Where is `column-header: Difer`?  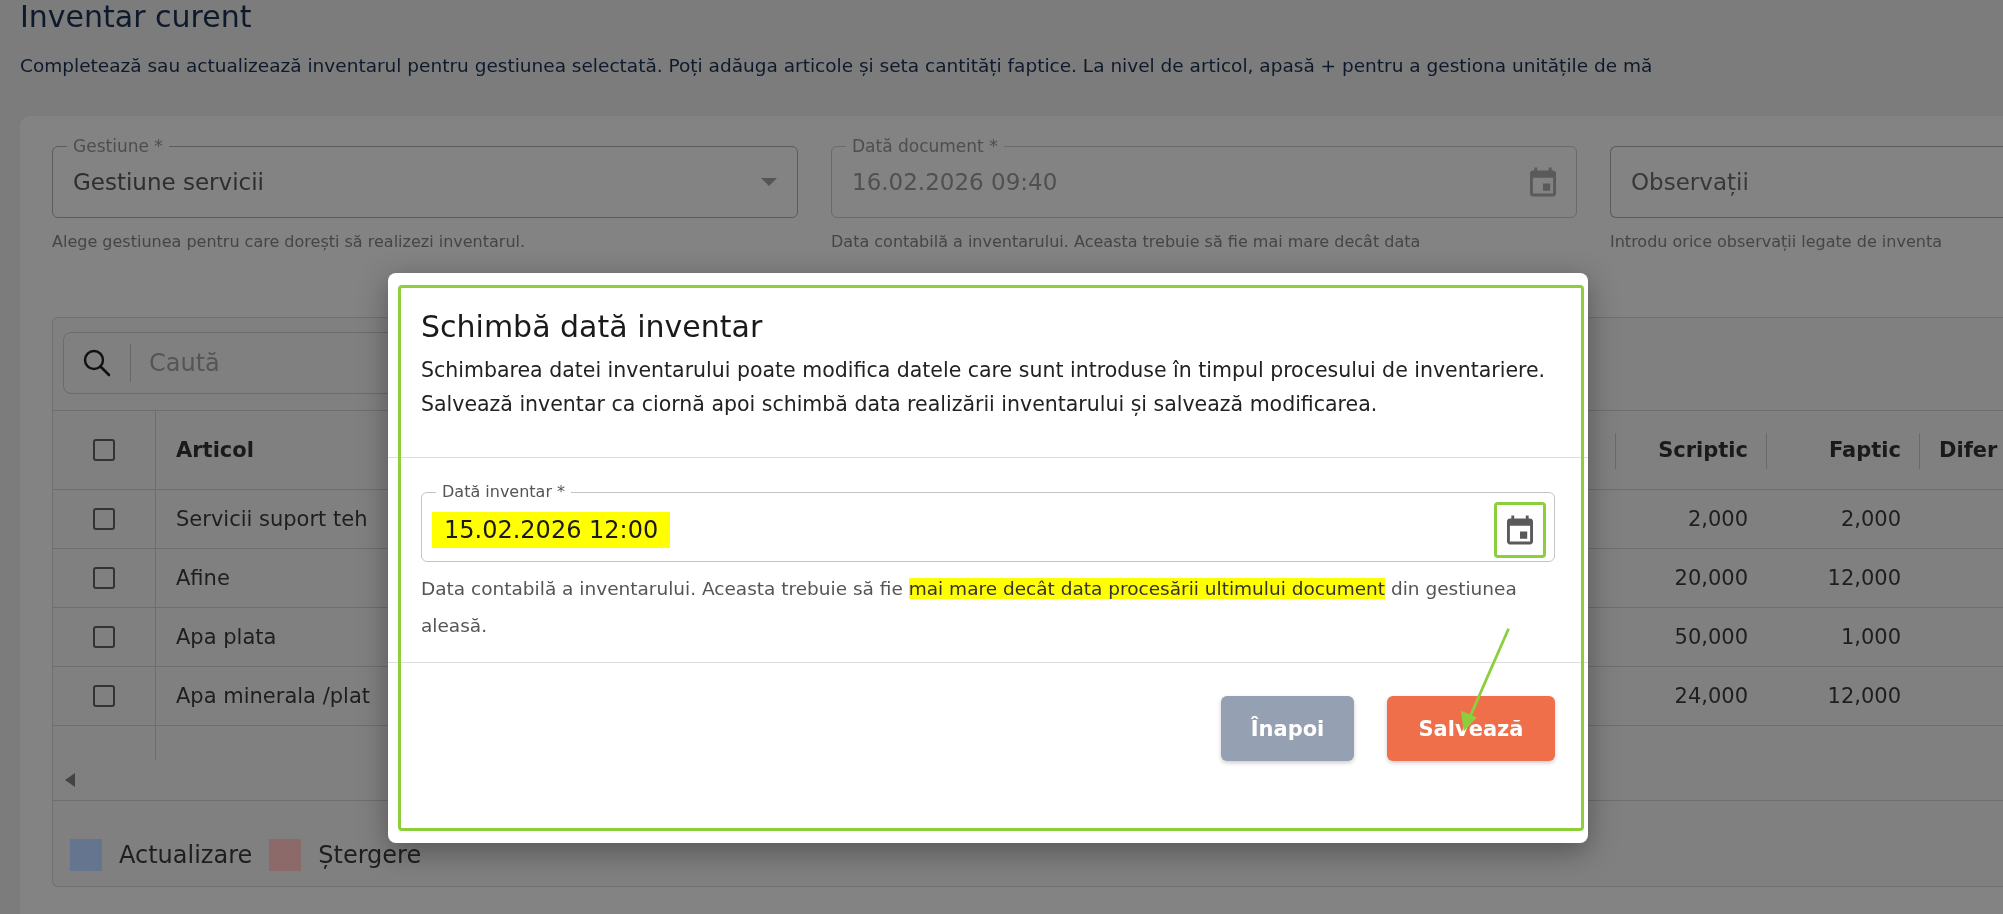 column-header: Difer is located at coordinates (1968, 450).